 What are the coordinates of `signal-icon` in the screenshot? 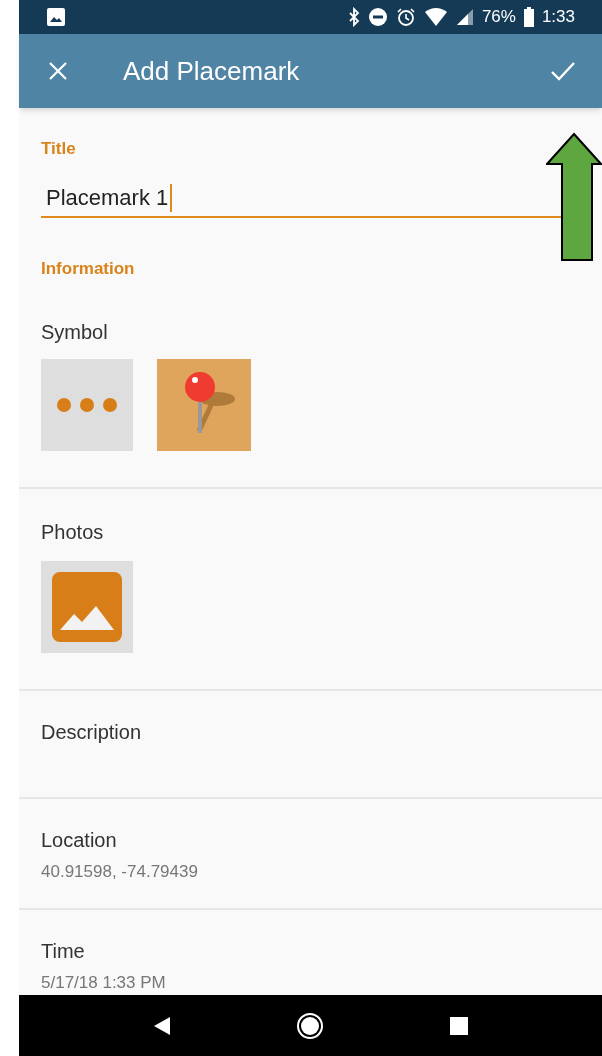 It's located at (464, 16).